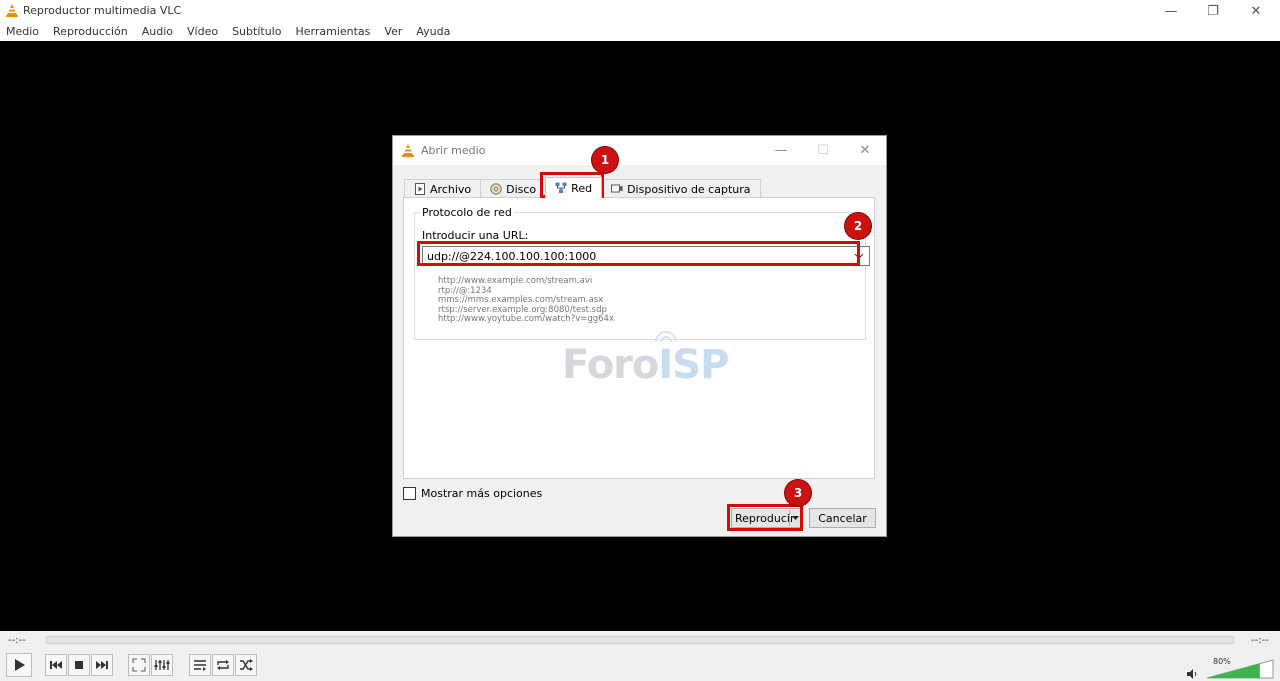 The height and width of the screenshot is (681, 1280). What do you see at coordinates (640, 640) in the screenshot?
I see `seek-slider` at bounding box center [640, 640].